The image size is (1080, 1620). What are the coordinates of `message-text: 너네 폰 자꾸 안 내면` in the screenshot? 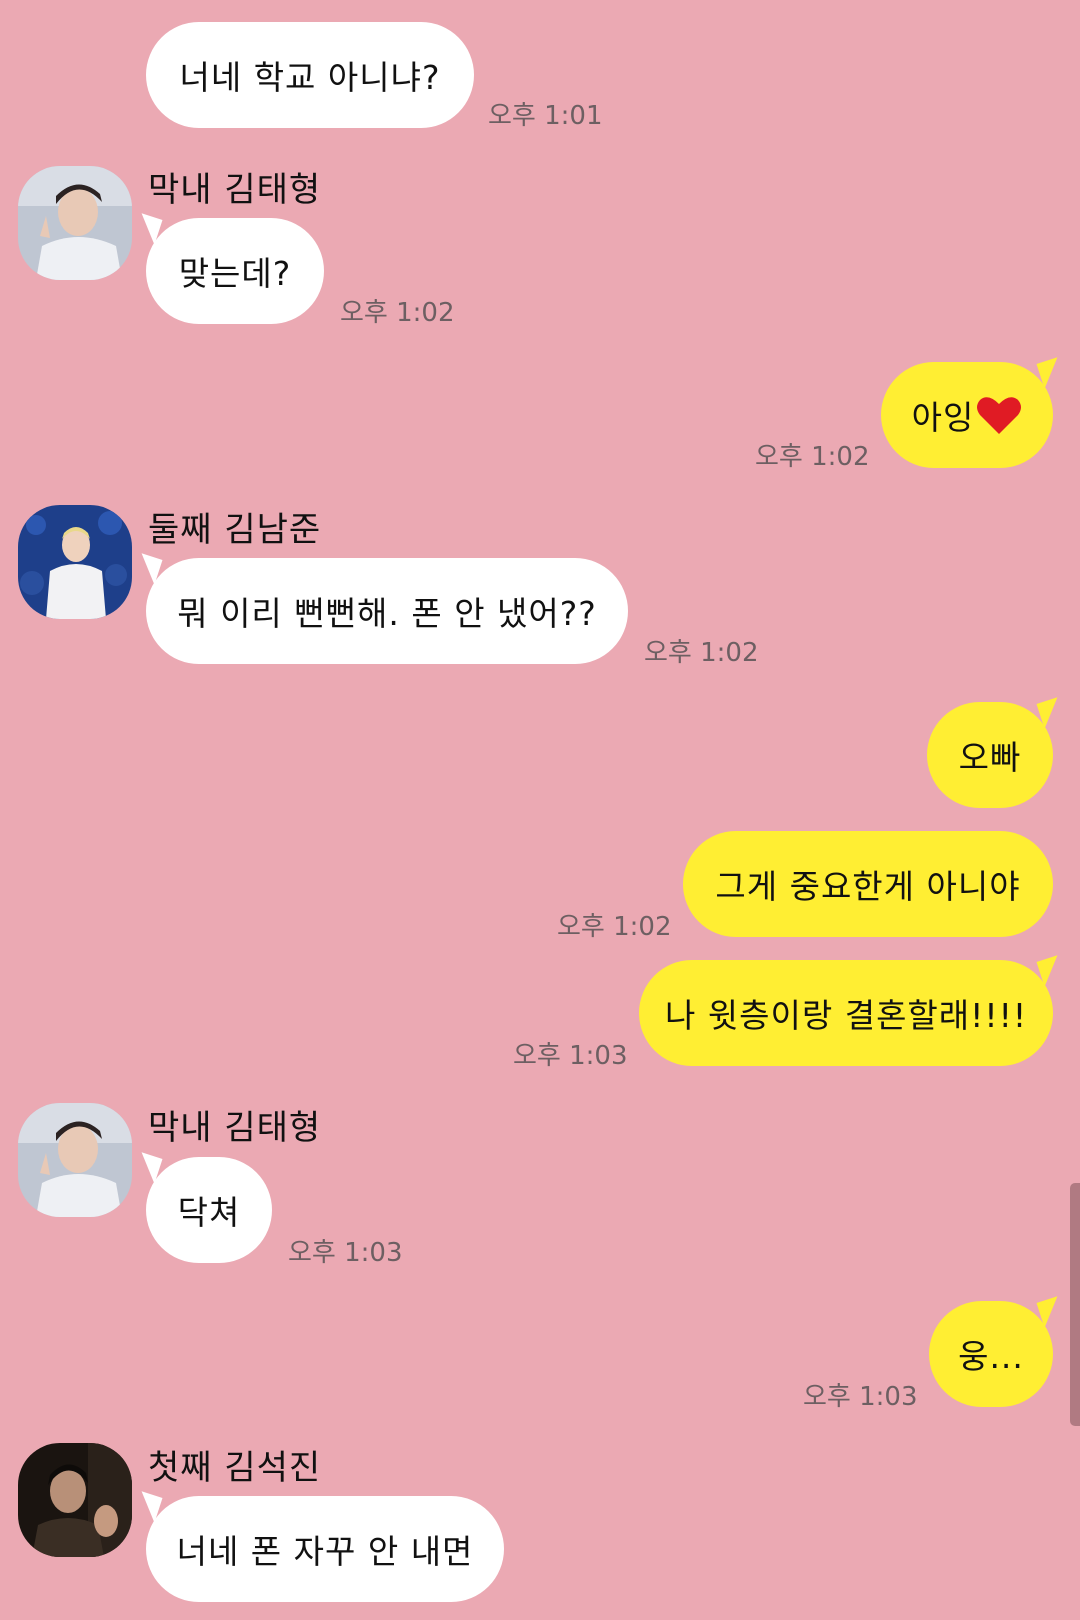 It's located at (325, 1551).